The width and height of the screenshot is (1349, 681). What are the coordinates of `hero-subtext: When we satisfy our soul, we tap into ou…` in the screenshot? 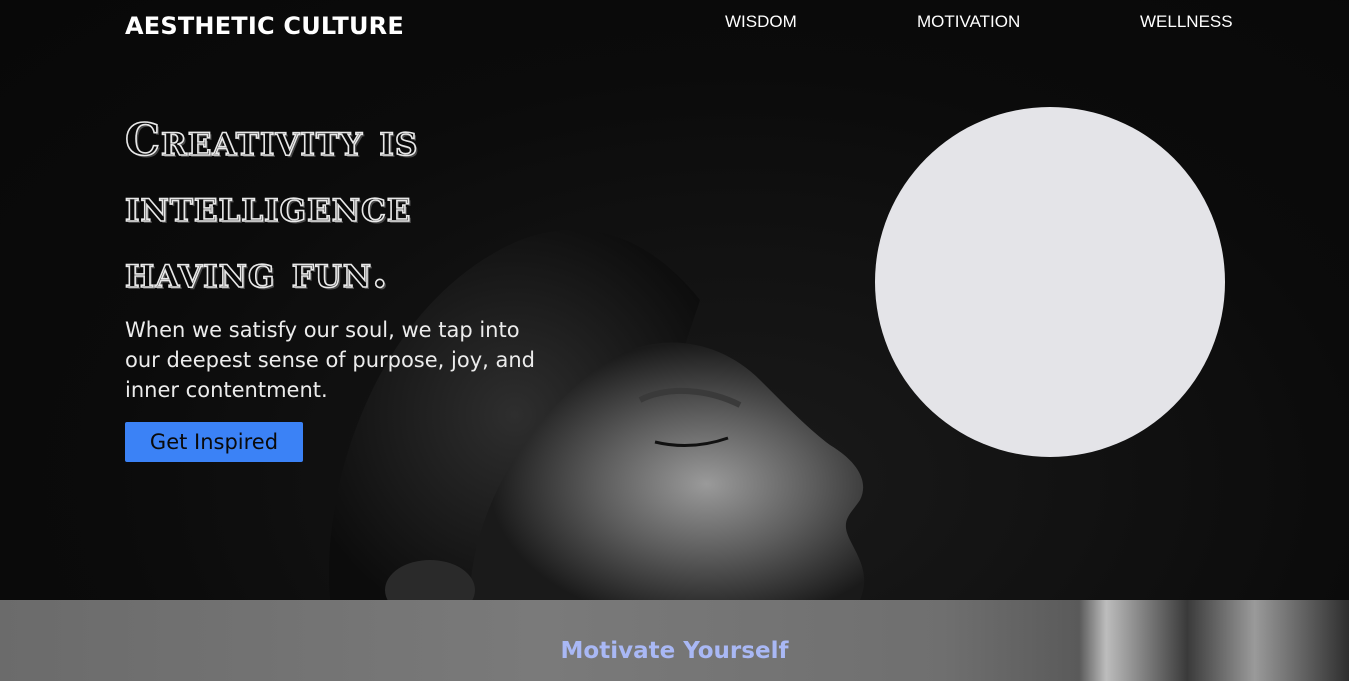 It's located at (330, 360).